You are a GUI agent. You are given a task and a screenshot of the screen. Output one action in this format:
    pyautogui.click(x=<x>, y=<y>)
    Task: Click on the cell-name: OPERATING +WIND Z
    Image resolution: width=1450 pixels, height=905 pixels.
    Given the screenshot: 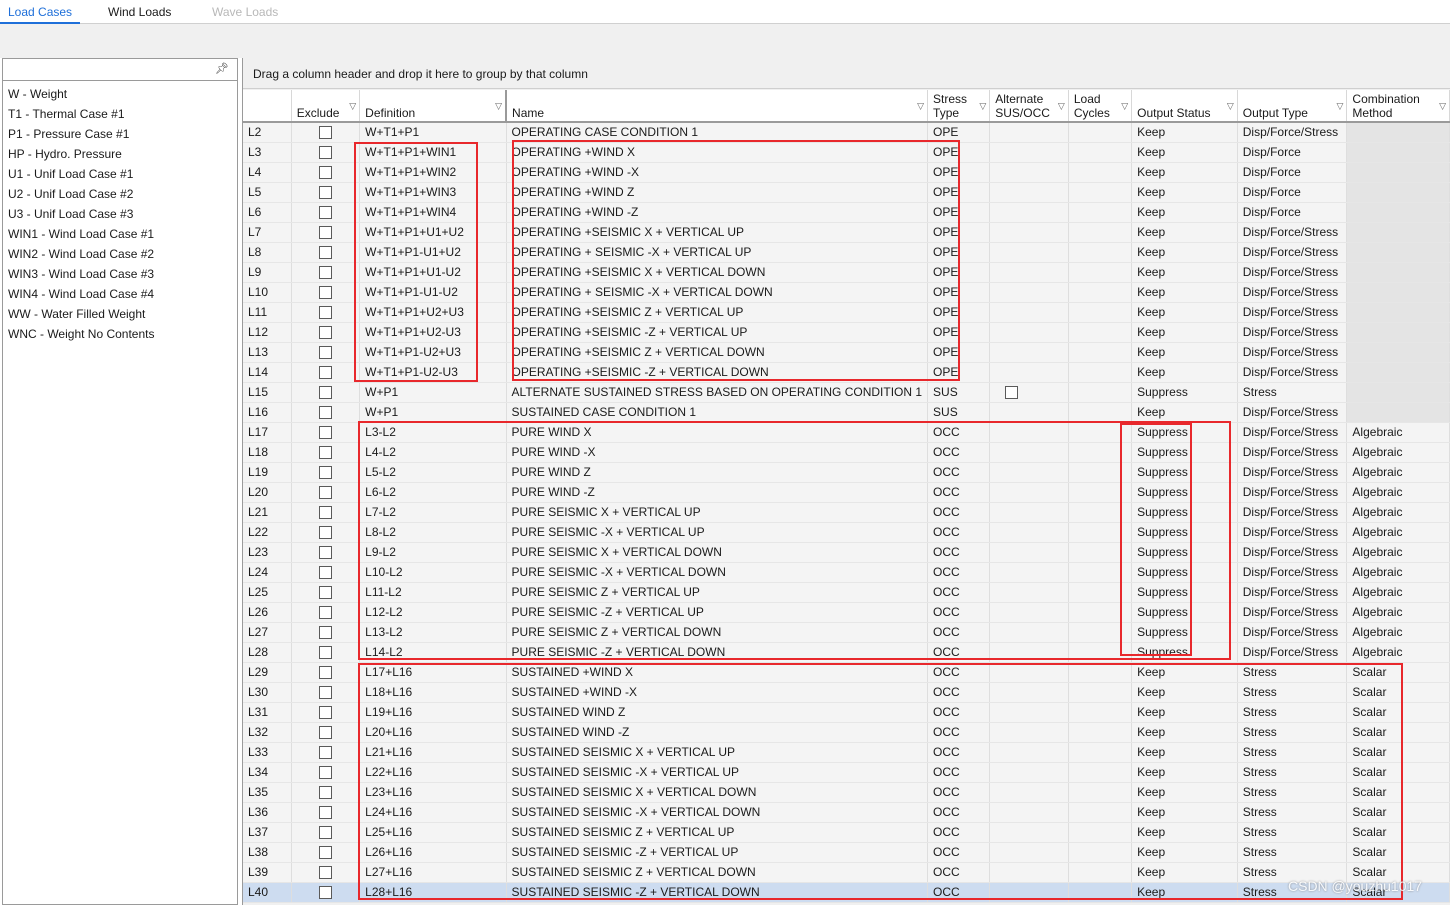 What is the action you would take?
    pyautogui.click(x=717, y=192)
    